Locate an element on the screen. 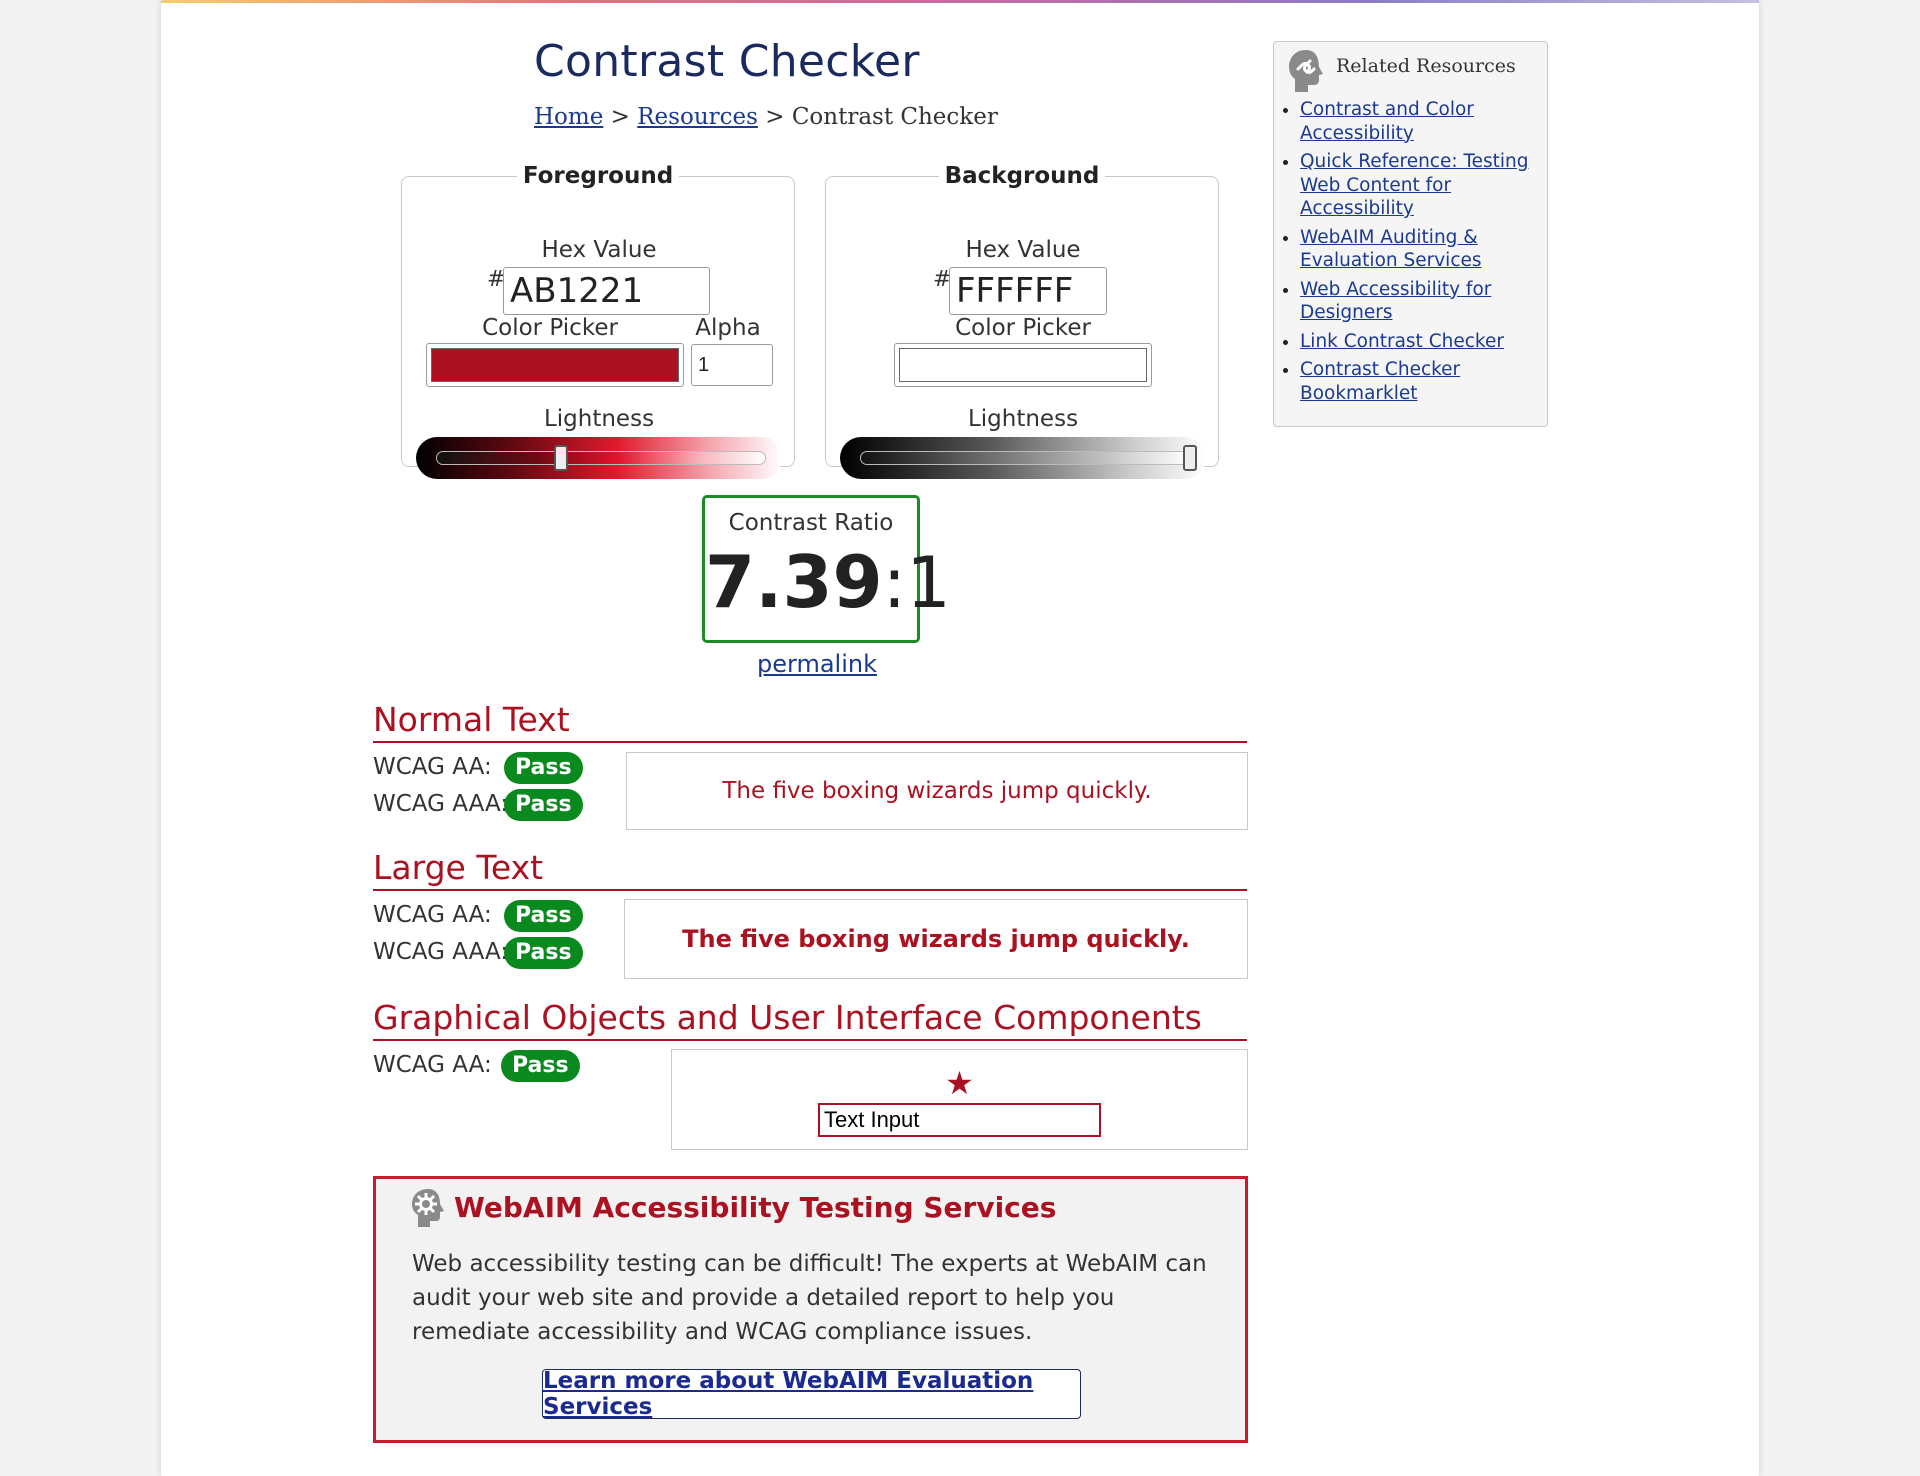  fg-color-picker is located at coordinates (555, 365).